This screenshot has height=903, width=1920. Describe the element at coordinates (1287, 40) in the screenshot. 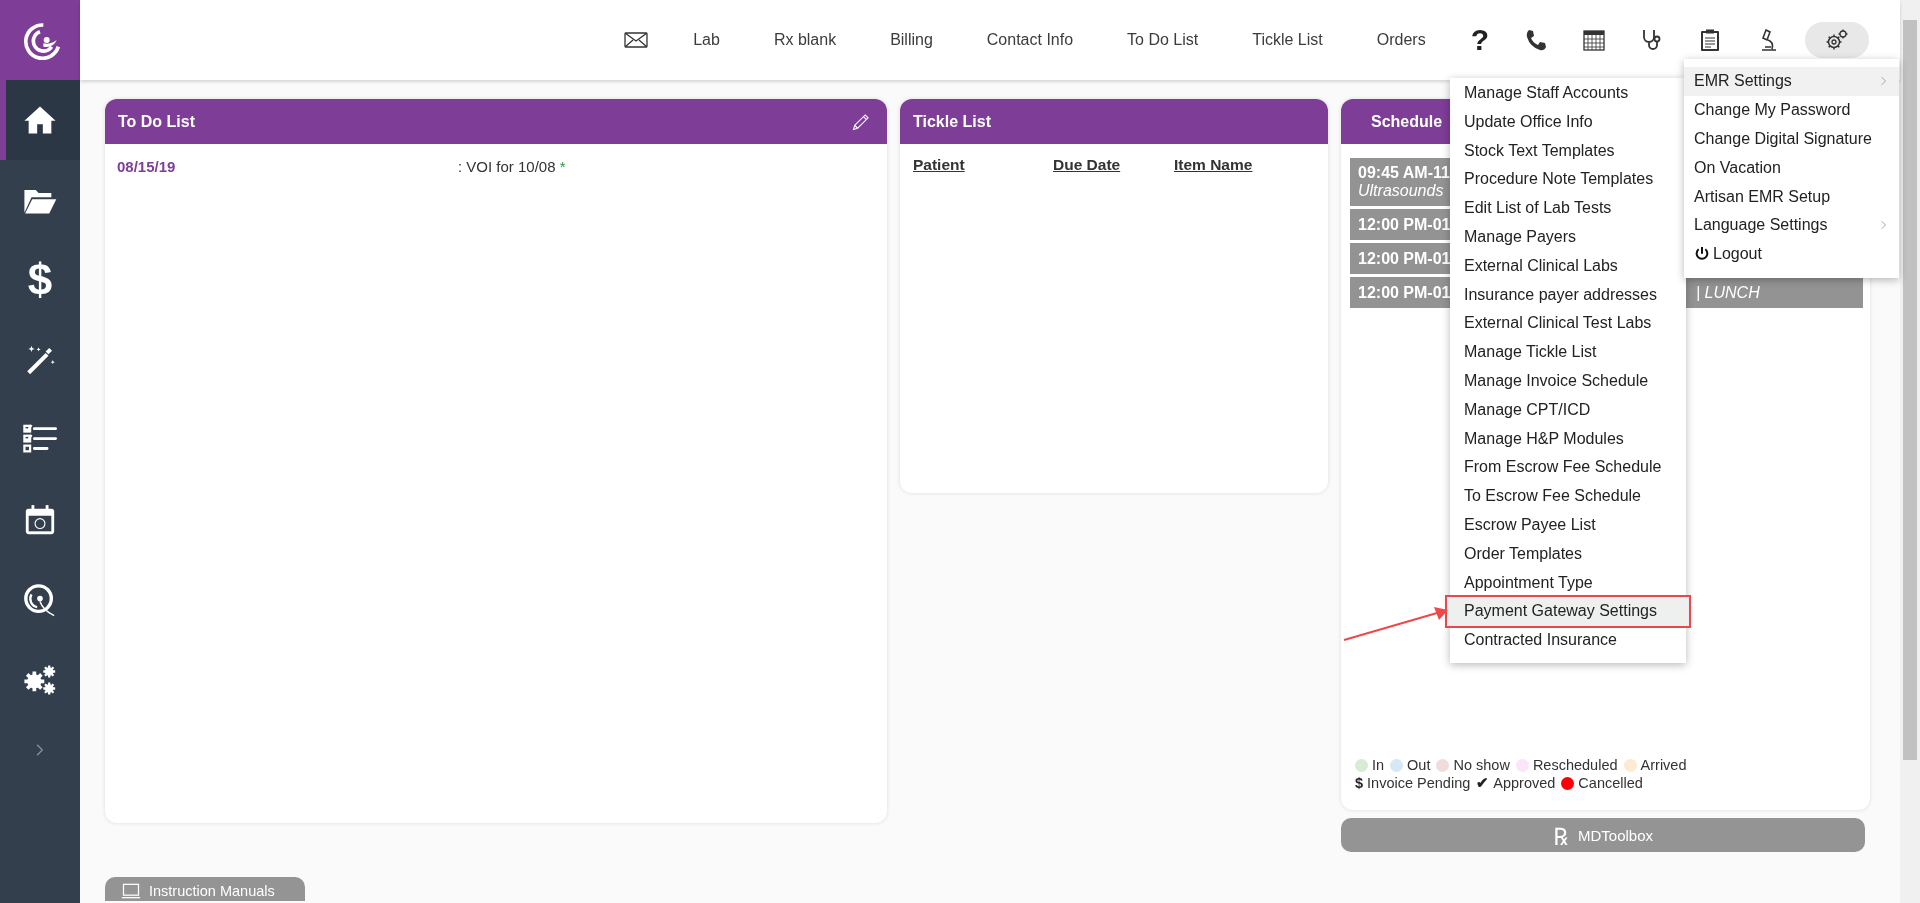

I see `nav-link: Tickle List` at that location.